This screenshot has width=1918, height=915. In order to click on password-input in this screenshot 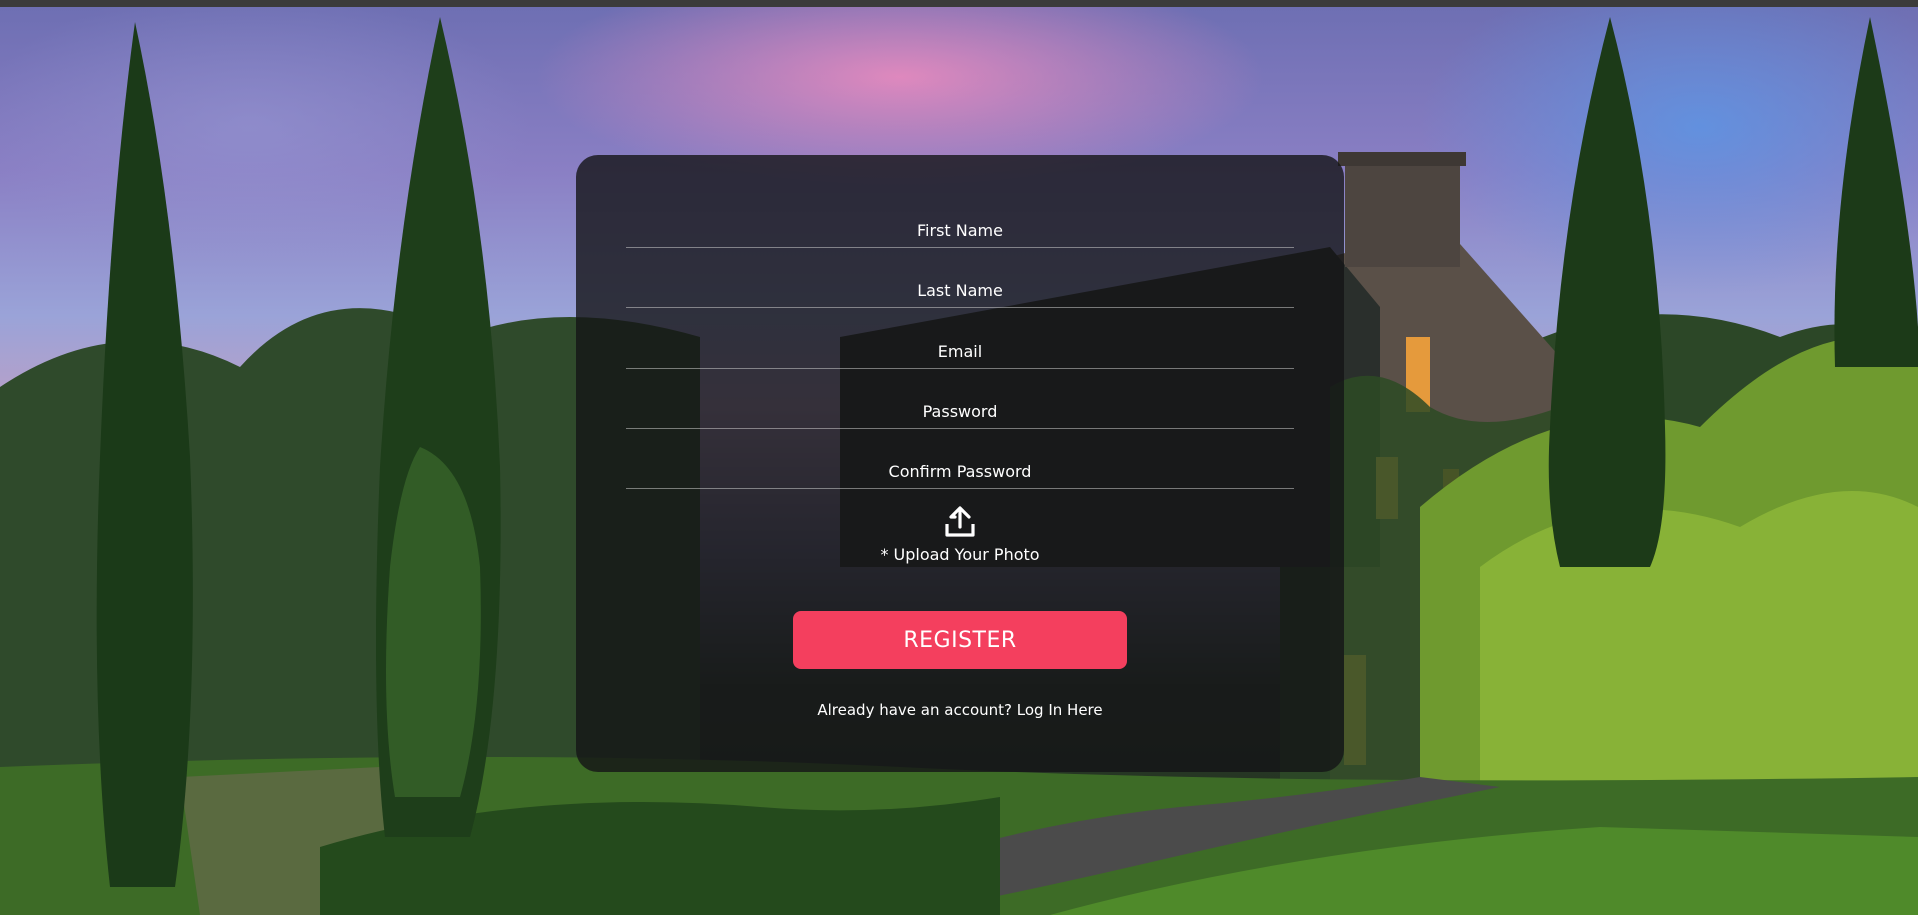, I will do `click(960, 406)`.